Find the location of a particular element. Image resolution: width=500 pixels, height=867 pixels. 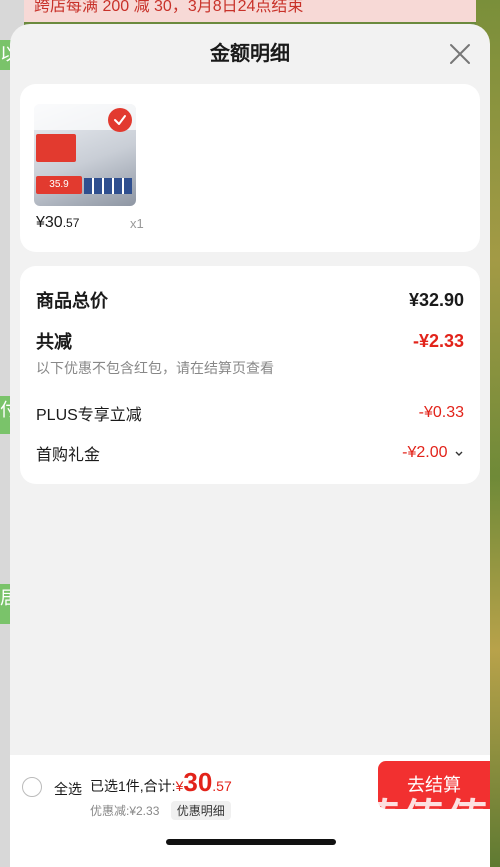

discount-item-plus: PLUS专享立减 -¥0.33 is located at coordinates (250, 413).